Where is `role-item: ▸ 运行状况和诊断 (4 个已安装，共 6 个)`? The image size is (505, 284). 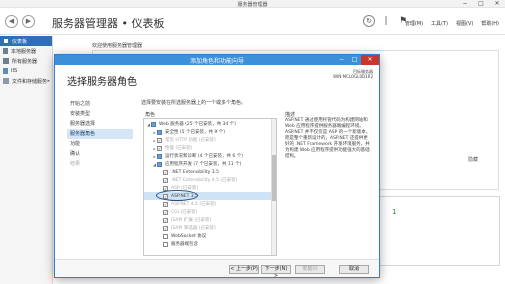
role-item: ▸ 运行状况和诊断 (4 个已安装，共 6 个) is located at coordinates (207, 156).